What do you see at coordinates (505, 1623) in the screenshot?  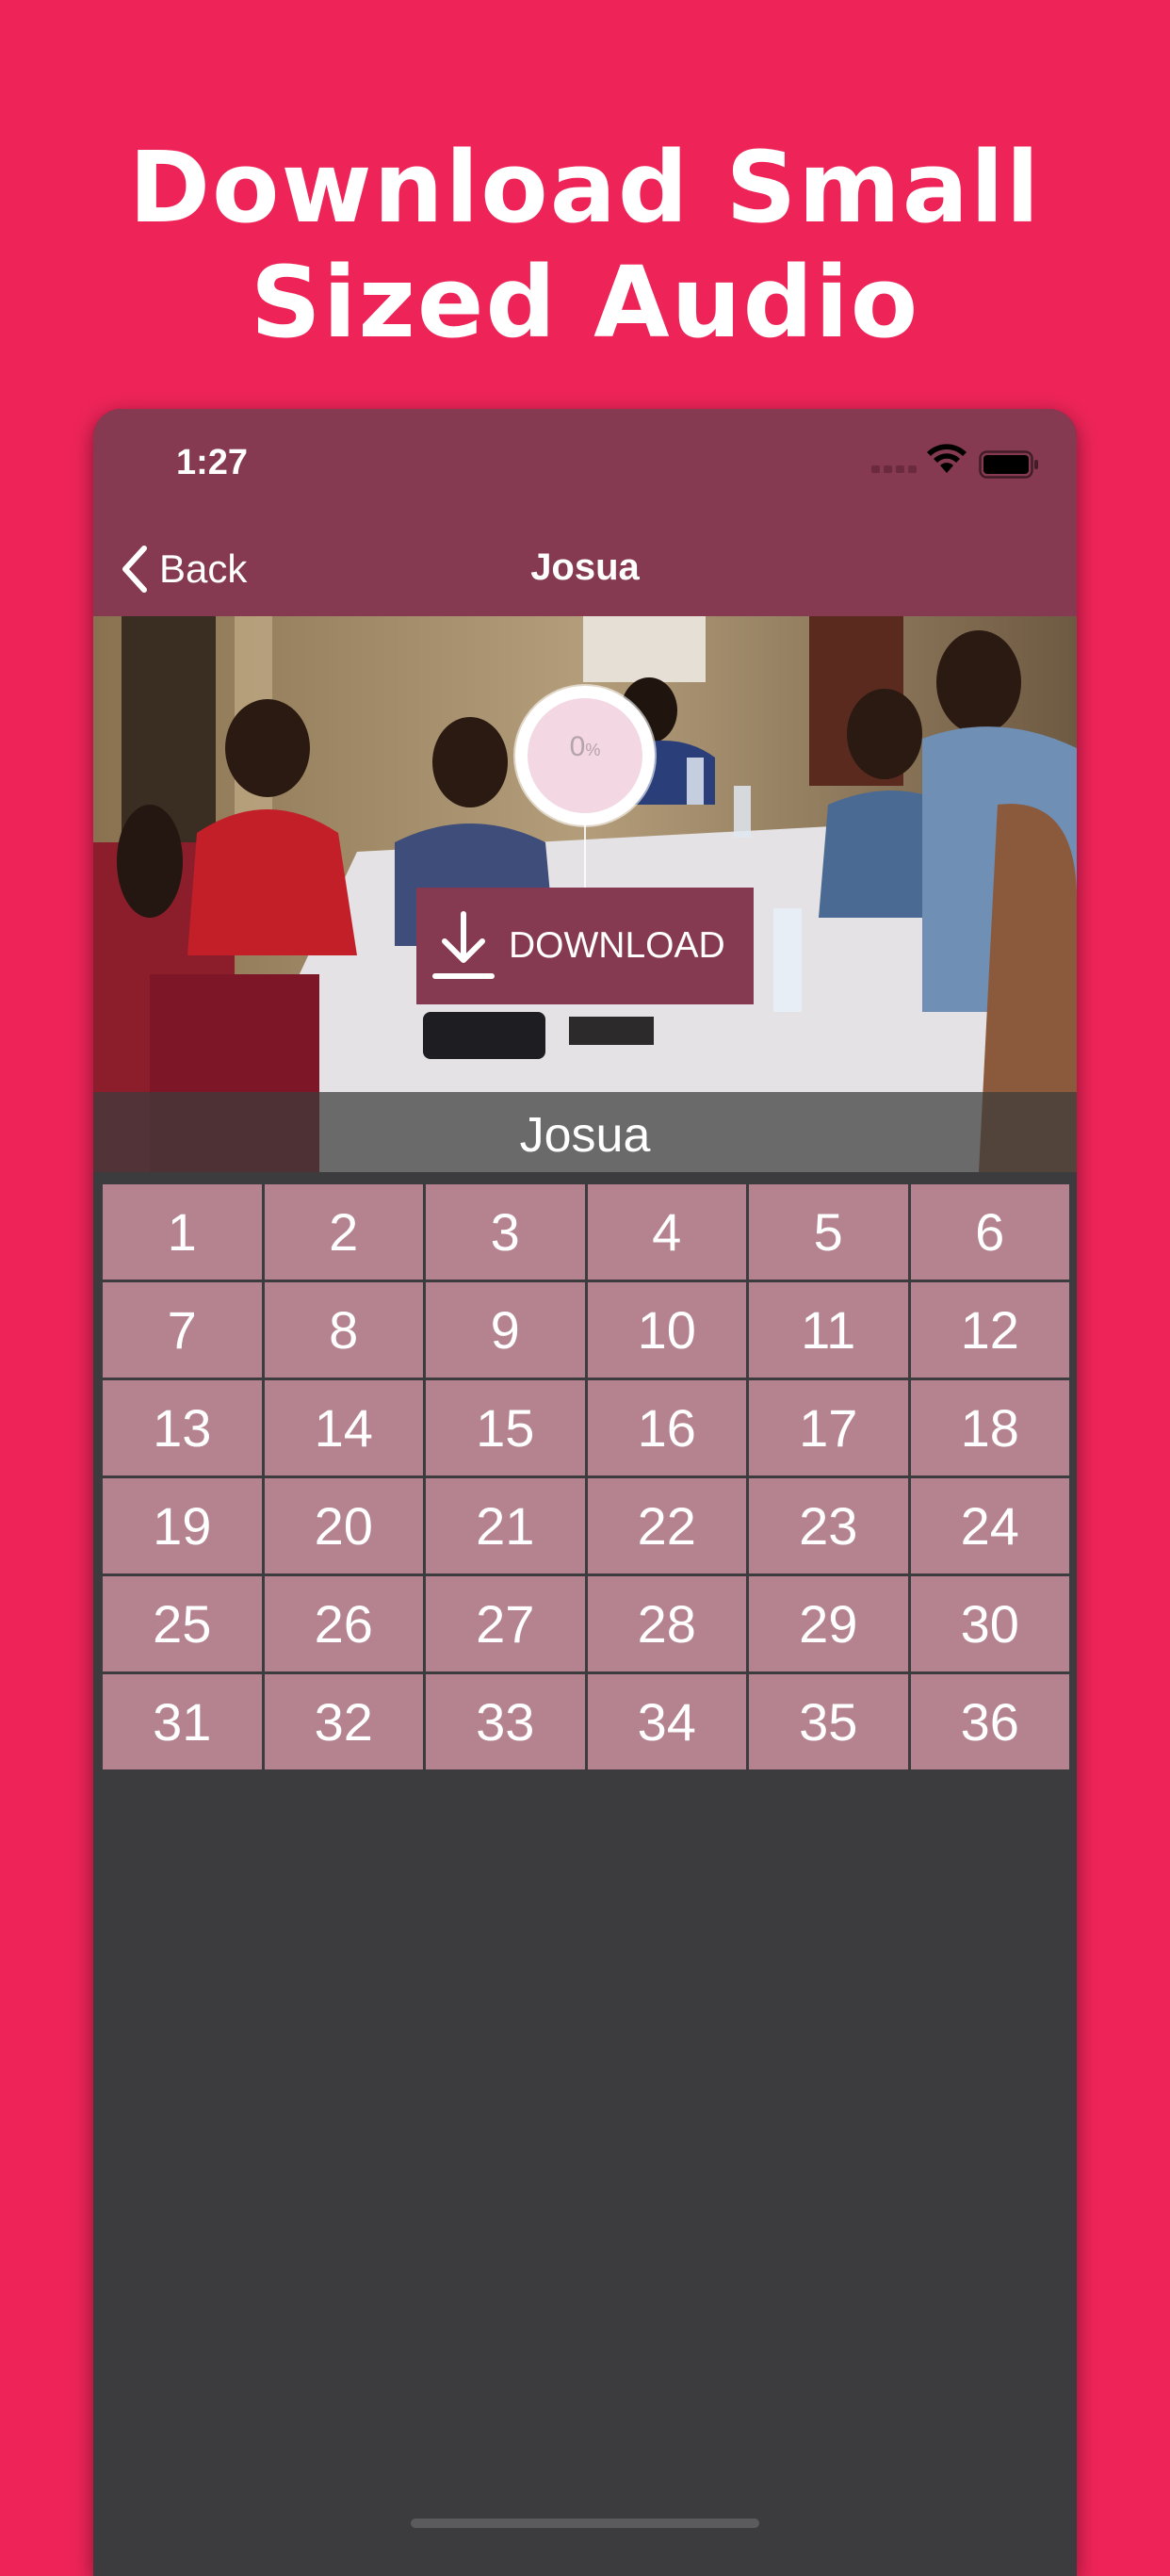 I see `chapter-cell: 27` at bounding box center [505, 1623].